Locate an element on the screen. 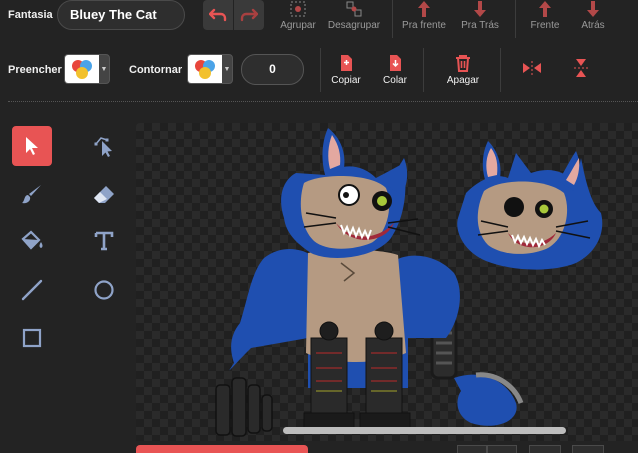 This screenshot has width=638, height=453. trash-icon is located at coordinates (463, 63).